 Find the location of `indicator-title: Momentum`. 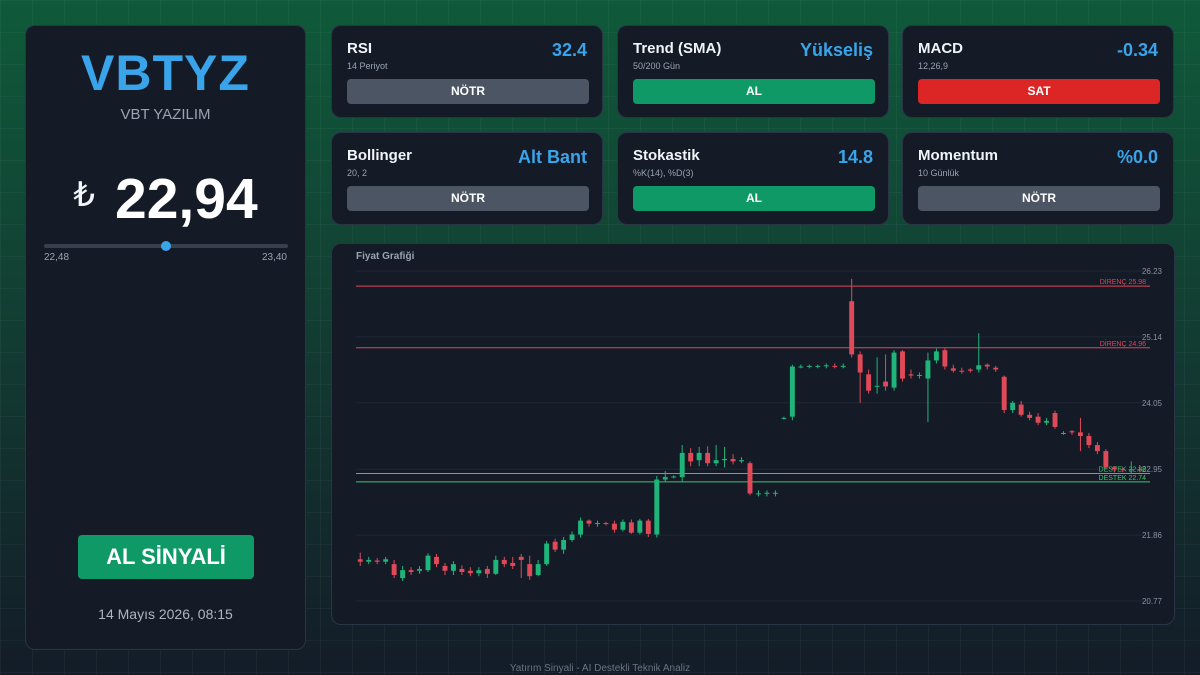

indicator-title: Momentum is located at coordinates (958, 155).